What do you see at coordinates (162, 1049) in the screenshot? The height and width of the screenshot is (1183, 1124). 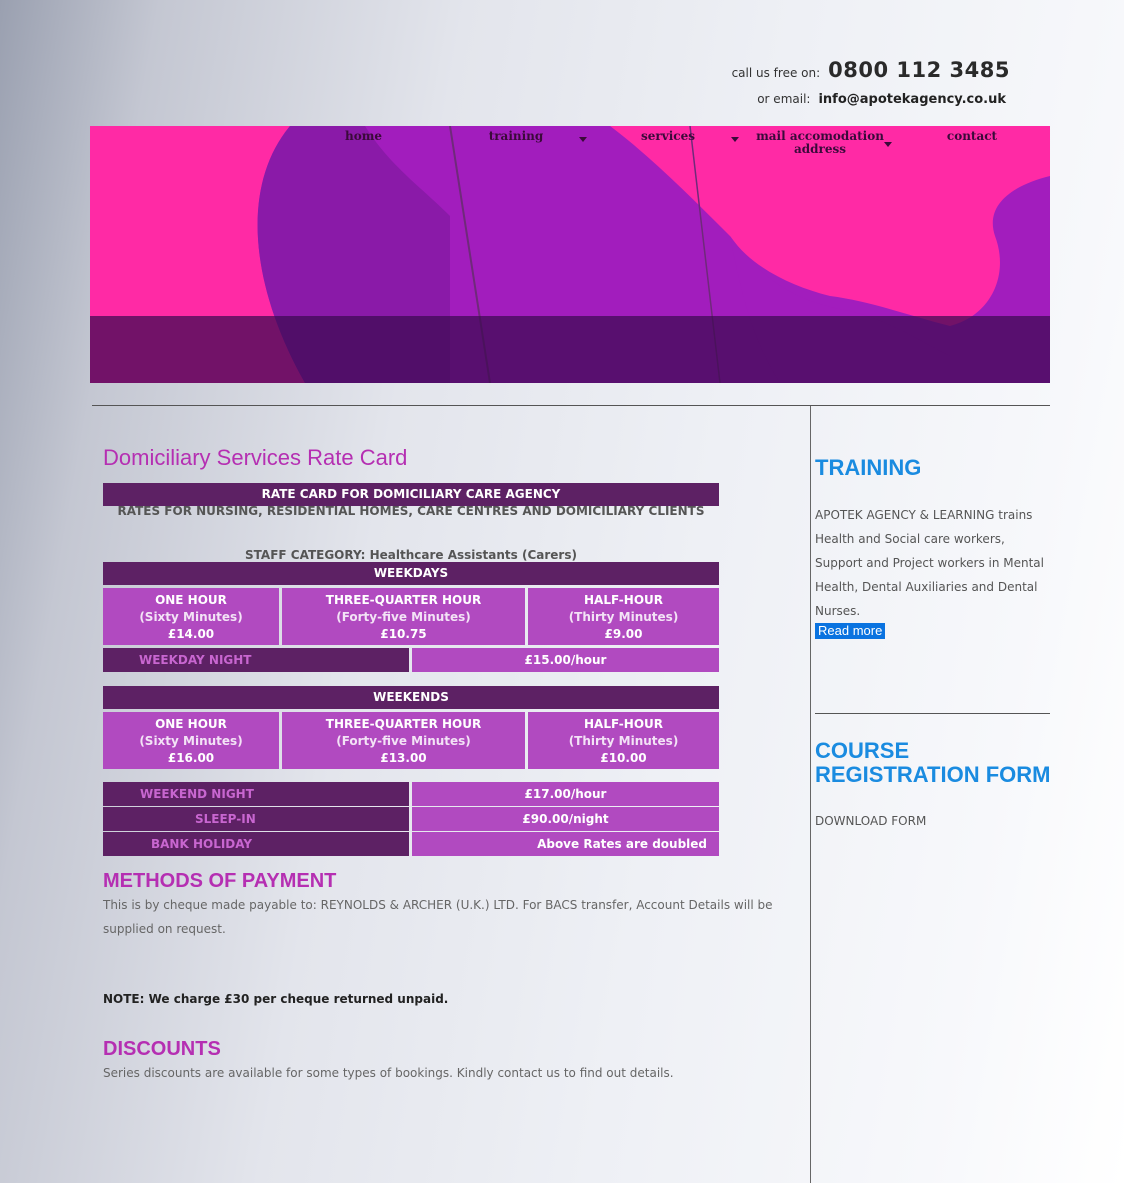 I see `discounts-heading: DISCOUNTS` at bounding box center [162, 1049].